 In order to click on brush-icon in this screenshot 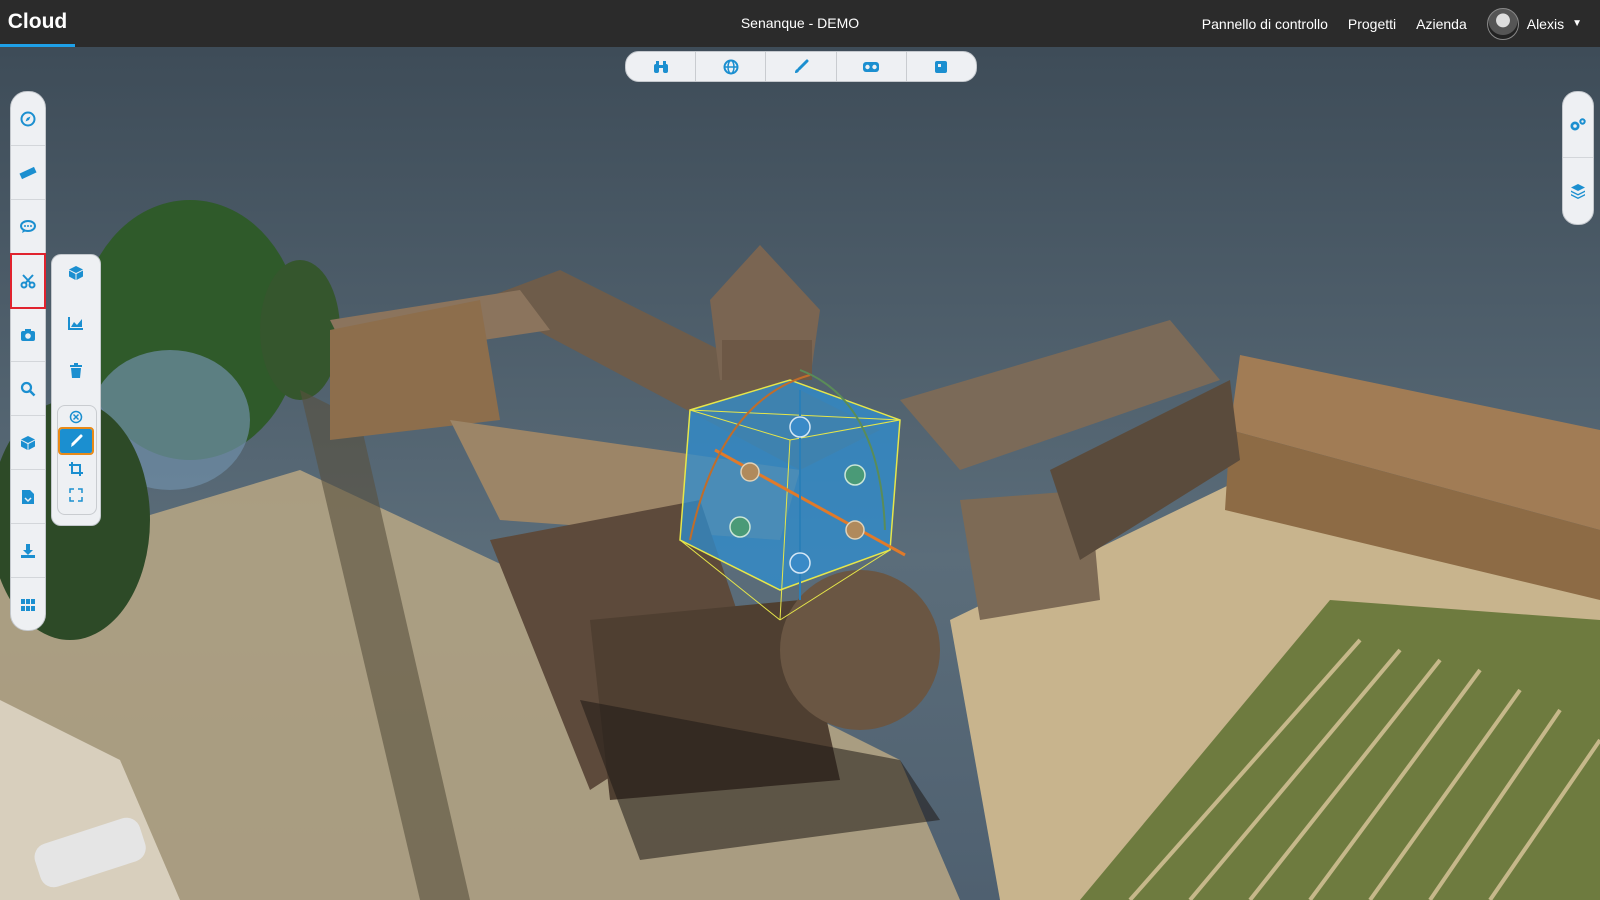, I will do `click(801, 66)`.